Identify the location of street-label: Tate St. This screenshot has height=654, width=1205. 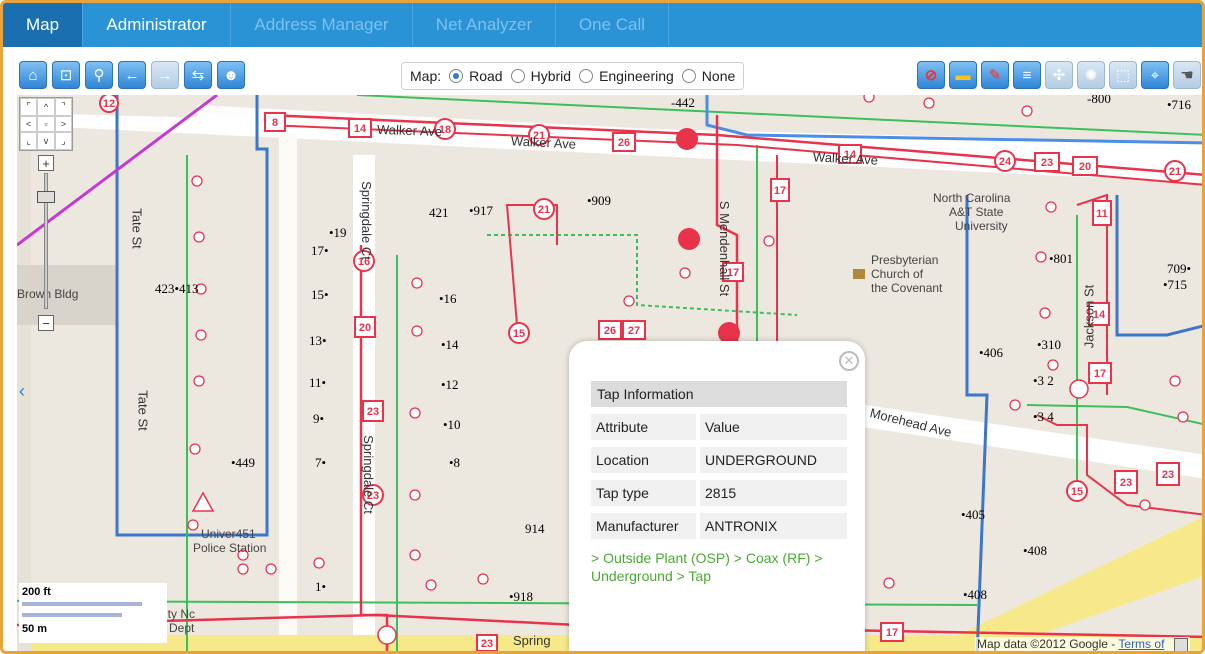
(143, 410).